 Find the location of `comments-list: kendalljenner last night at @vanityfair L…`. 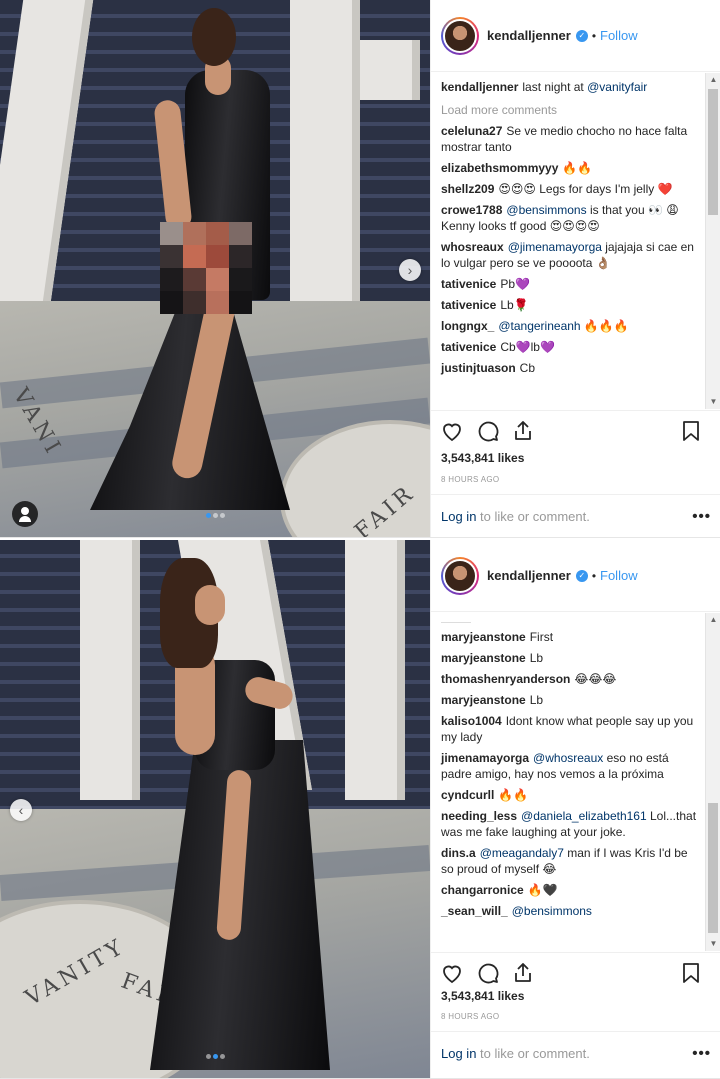

comments-list: kendalljenner last night at @vanityfair L… is located at coordinates (568, 241).